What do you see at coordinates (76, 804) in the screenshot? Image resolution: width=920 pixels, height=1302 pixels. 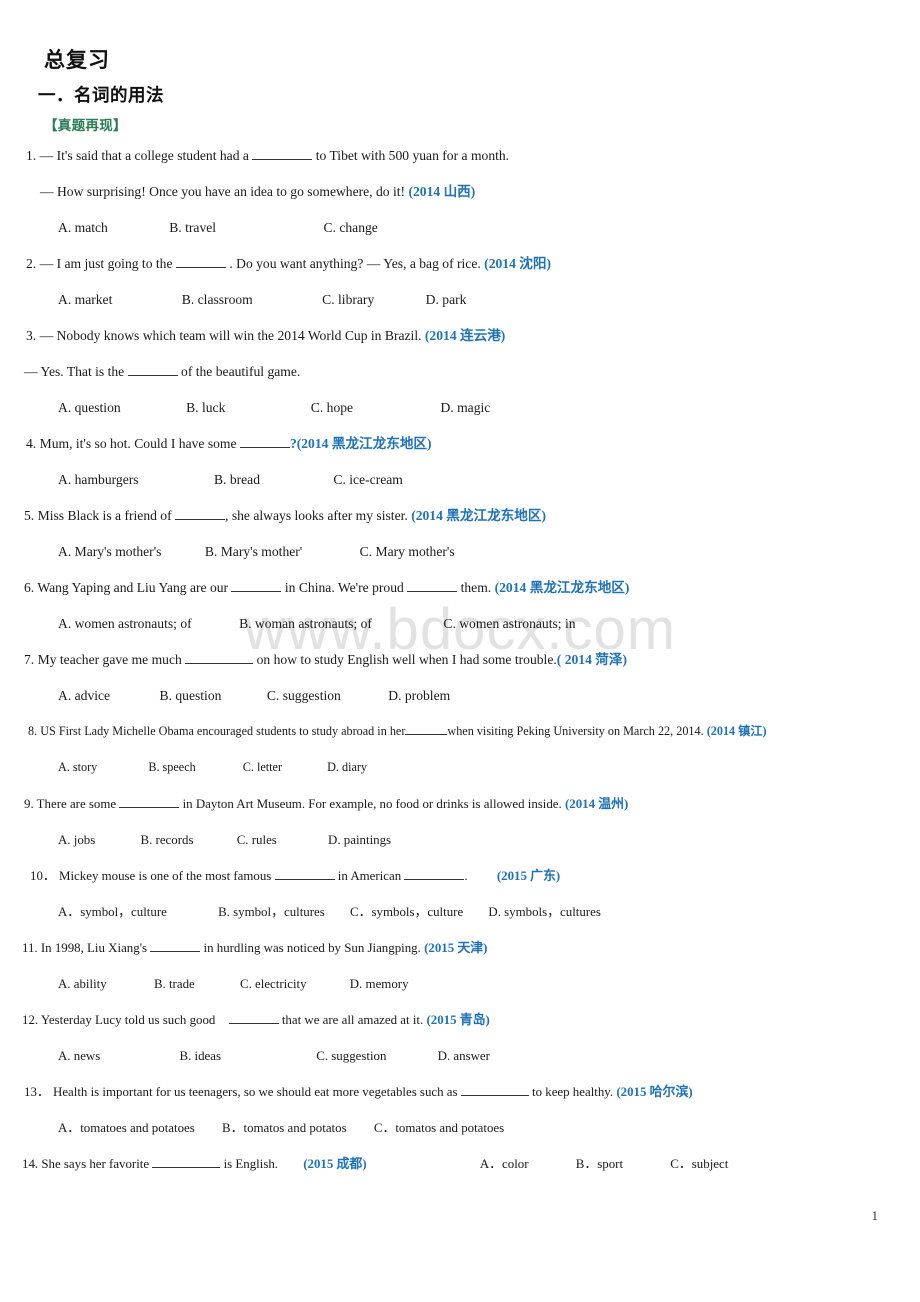 I see `question-text: There are some` at bounding box center [76, 804].